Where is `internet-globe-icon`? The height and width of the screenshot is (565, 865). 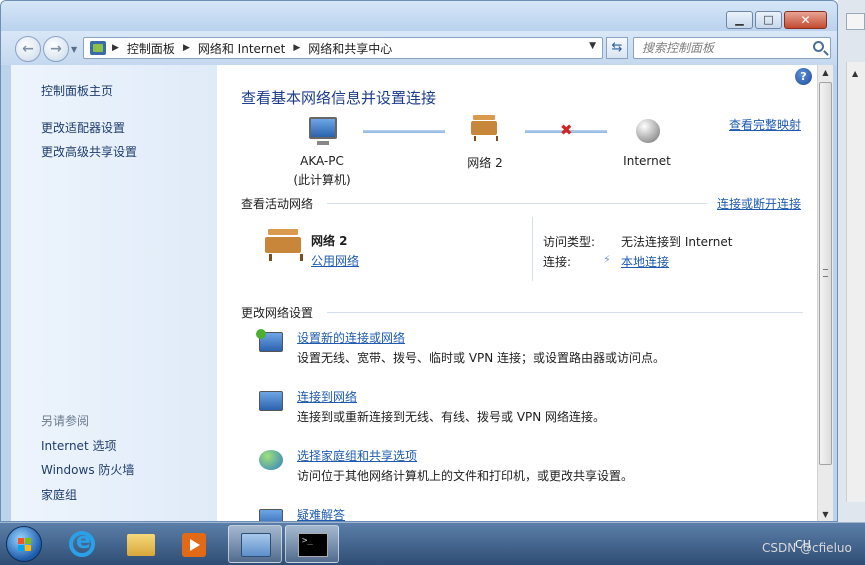
internet-globe-icon is located at coordinates (648, 131).